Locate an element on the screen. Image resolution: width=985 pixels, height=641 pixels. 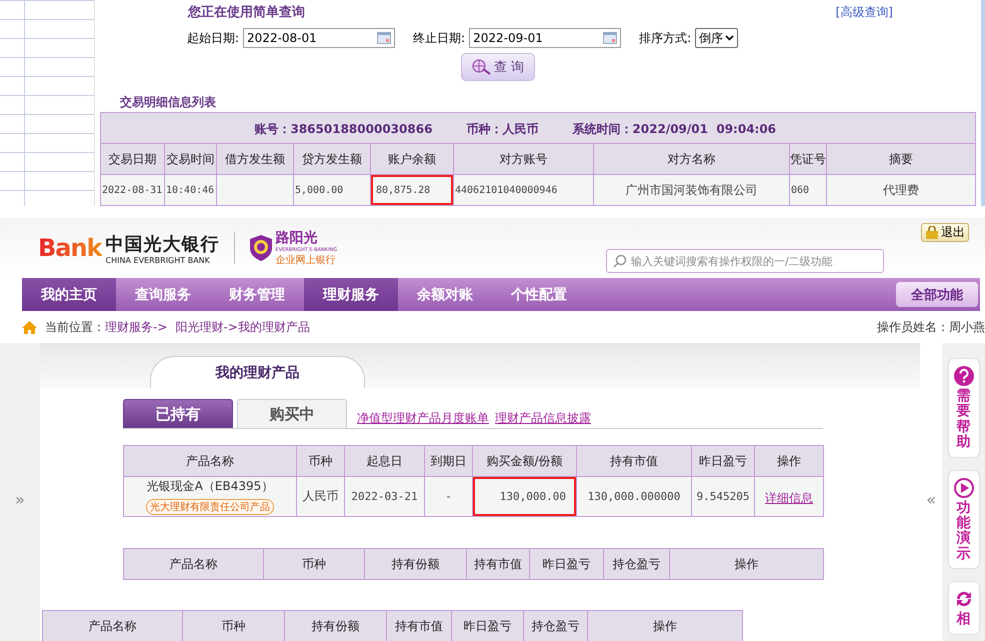
column-header: 交易日期 is located at coordinates (132, 159).